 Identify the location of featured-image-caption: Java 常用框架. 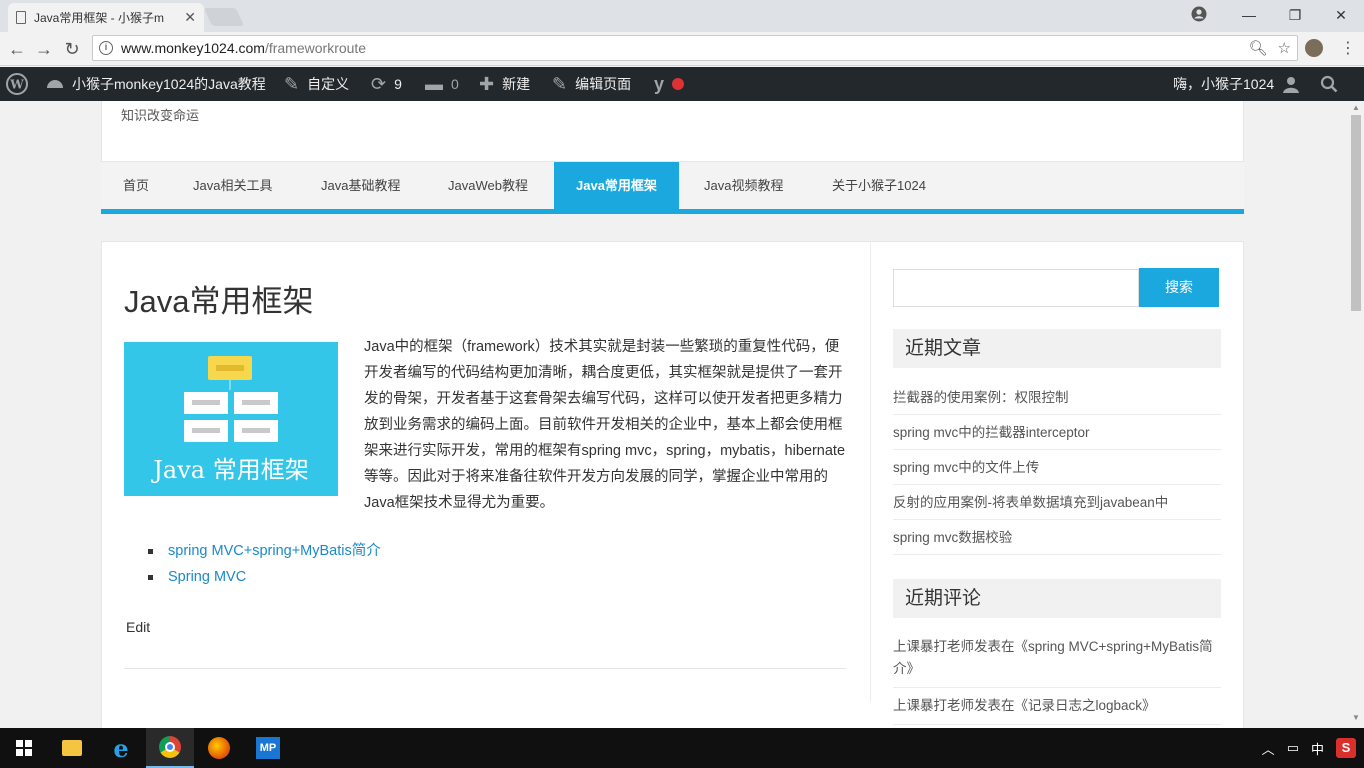
(229, 470).